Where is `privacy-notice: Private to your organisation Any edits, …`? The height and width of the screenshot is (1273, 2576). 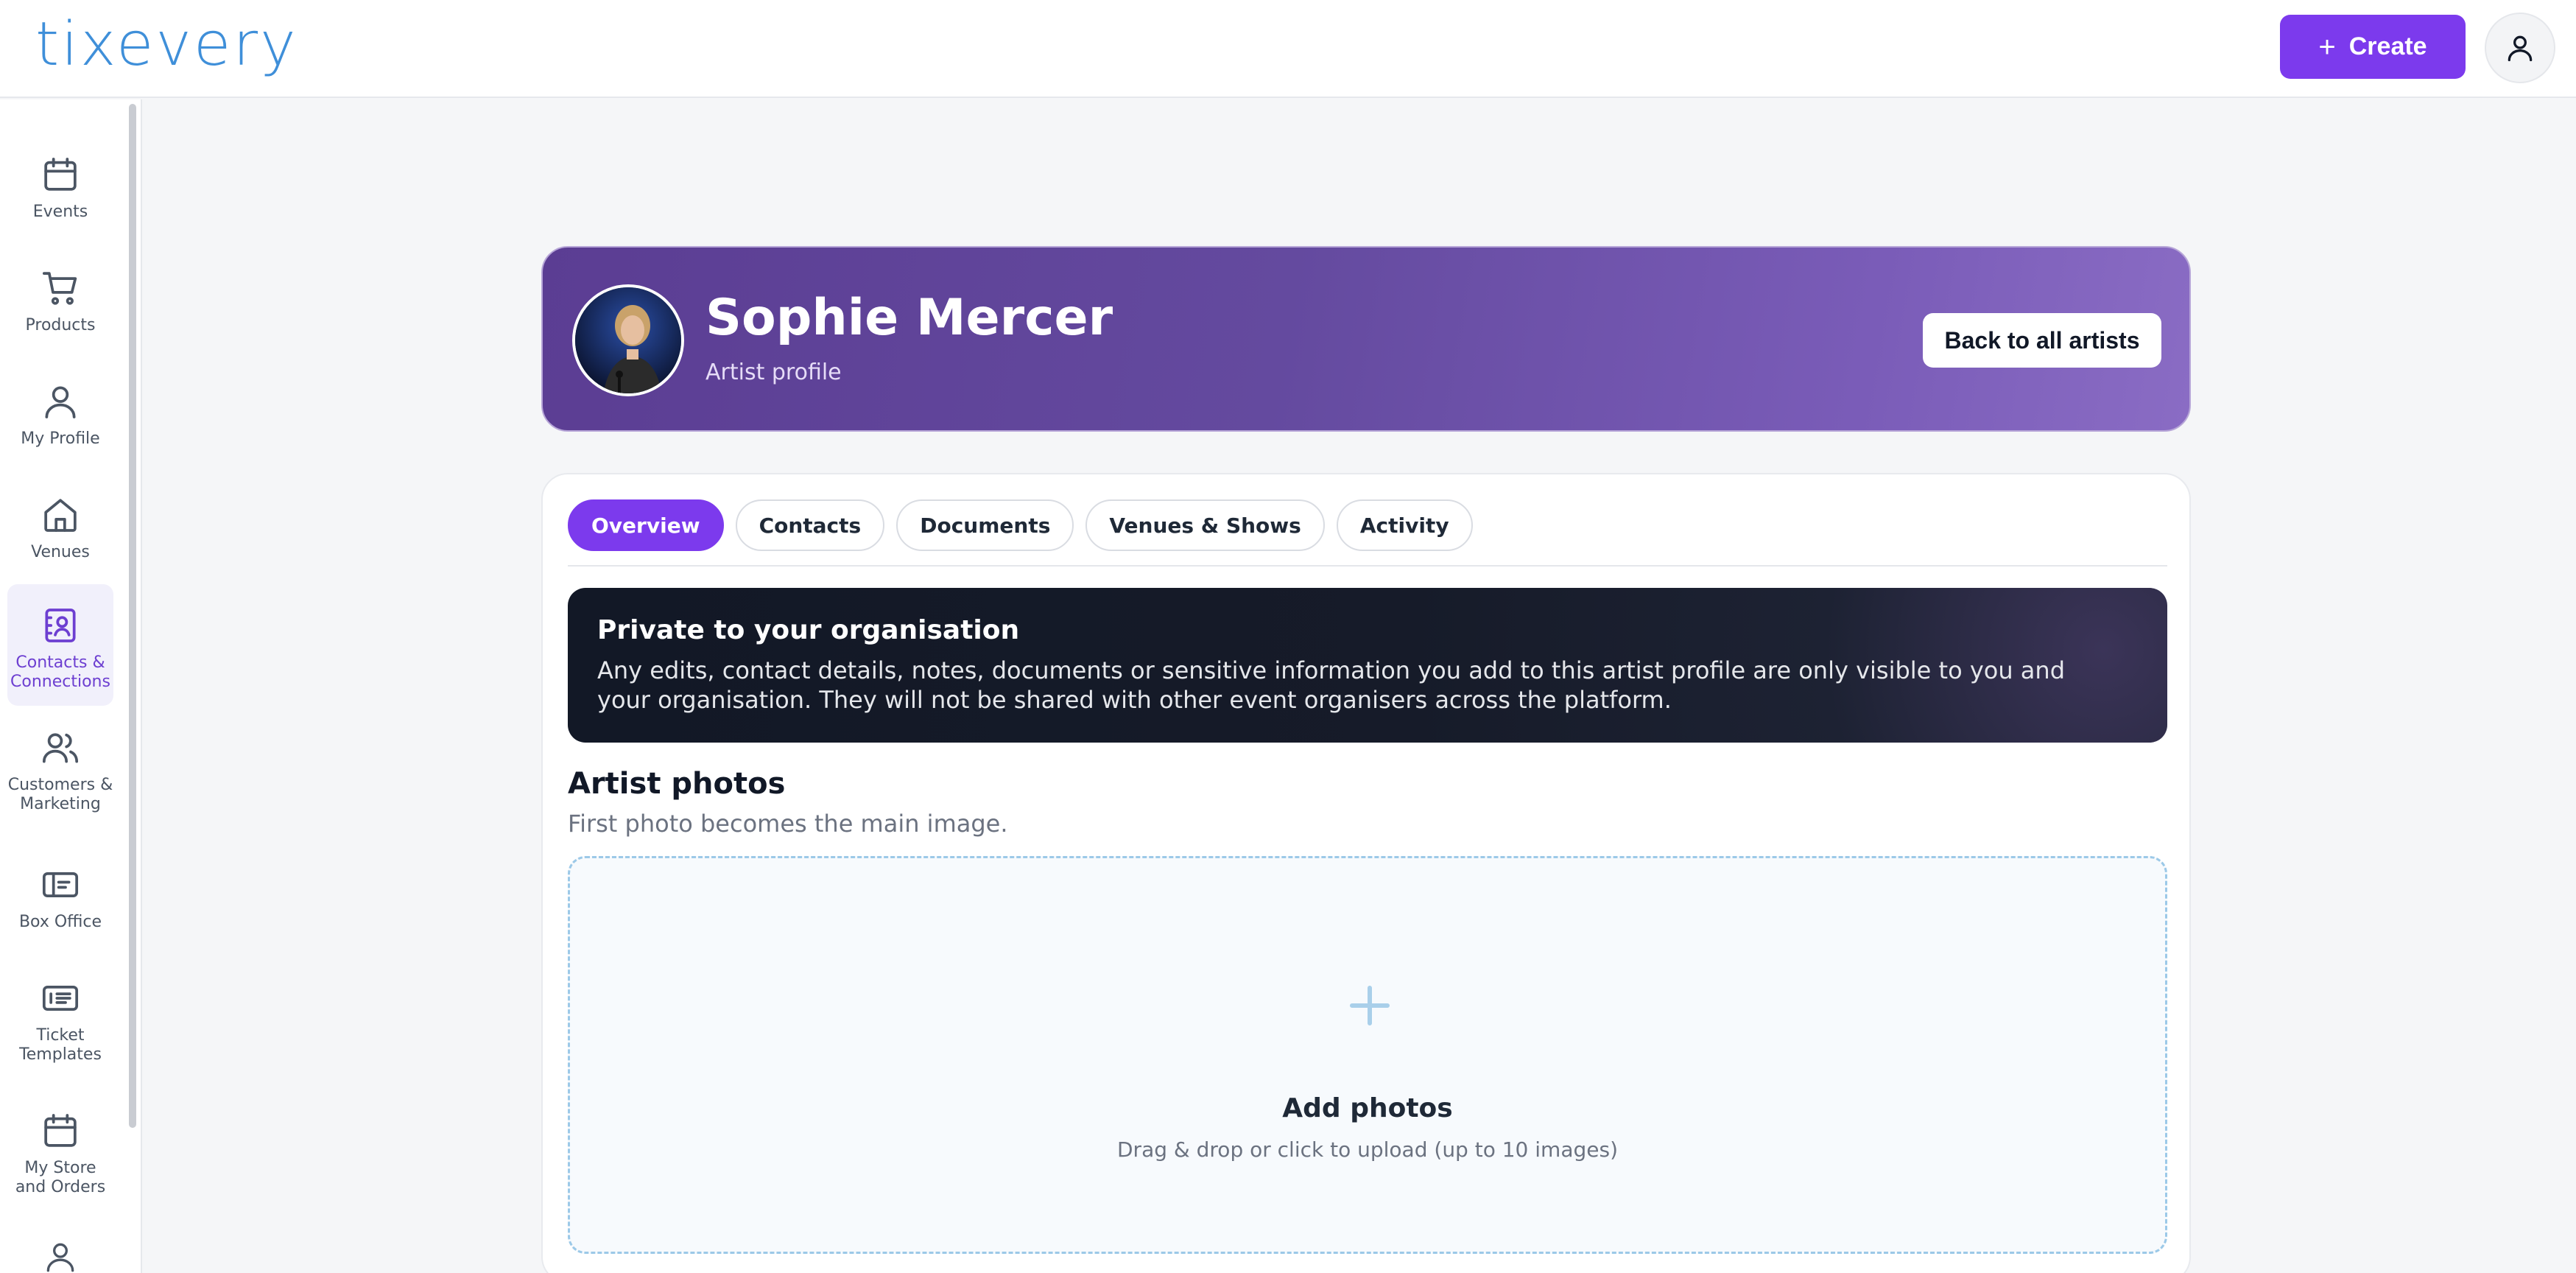 privacy-notice: Private to your organisation Any edits, … is located at coordinates (1367, 665).